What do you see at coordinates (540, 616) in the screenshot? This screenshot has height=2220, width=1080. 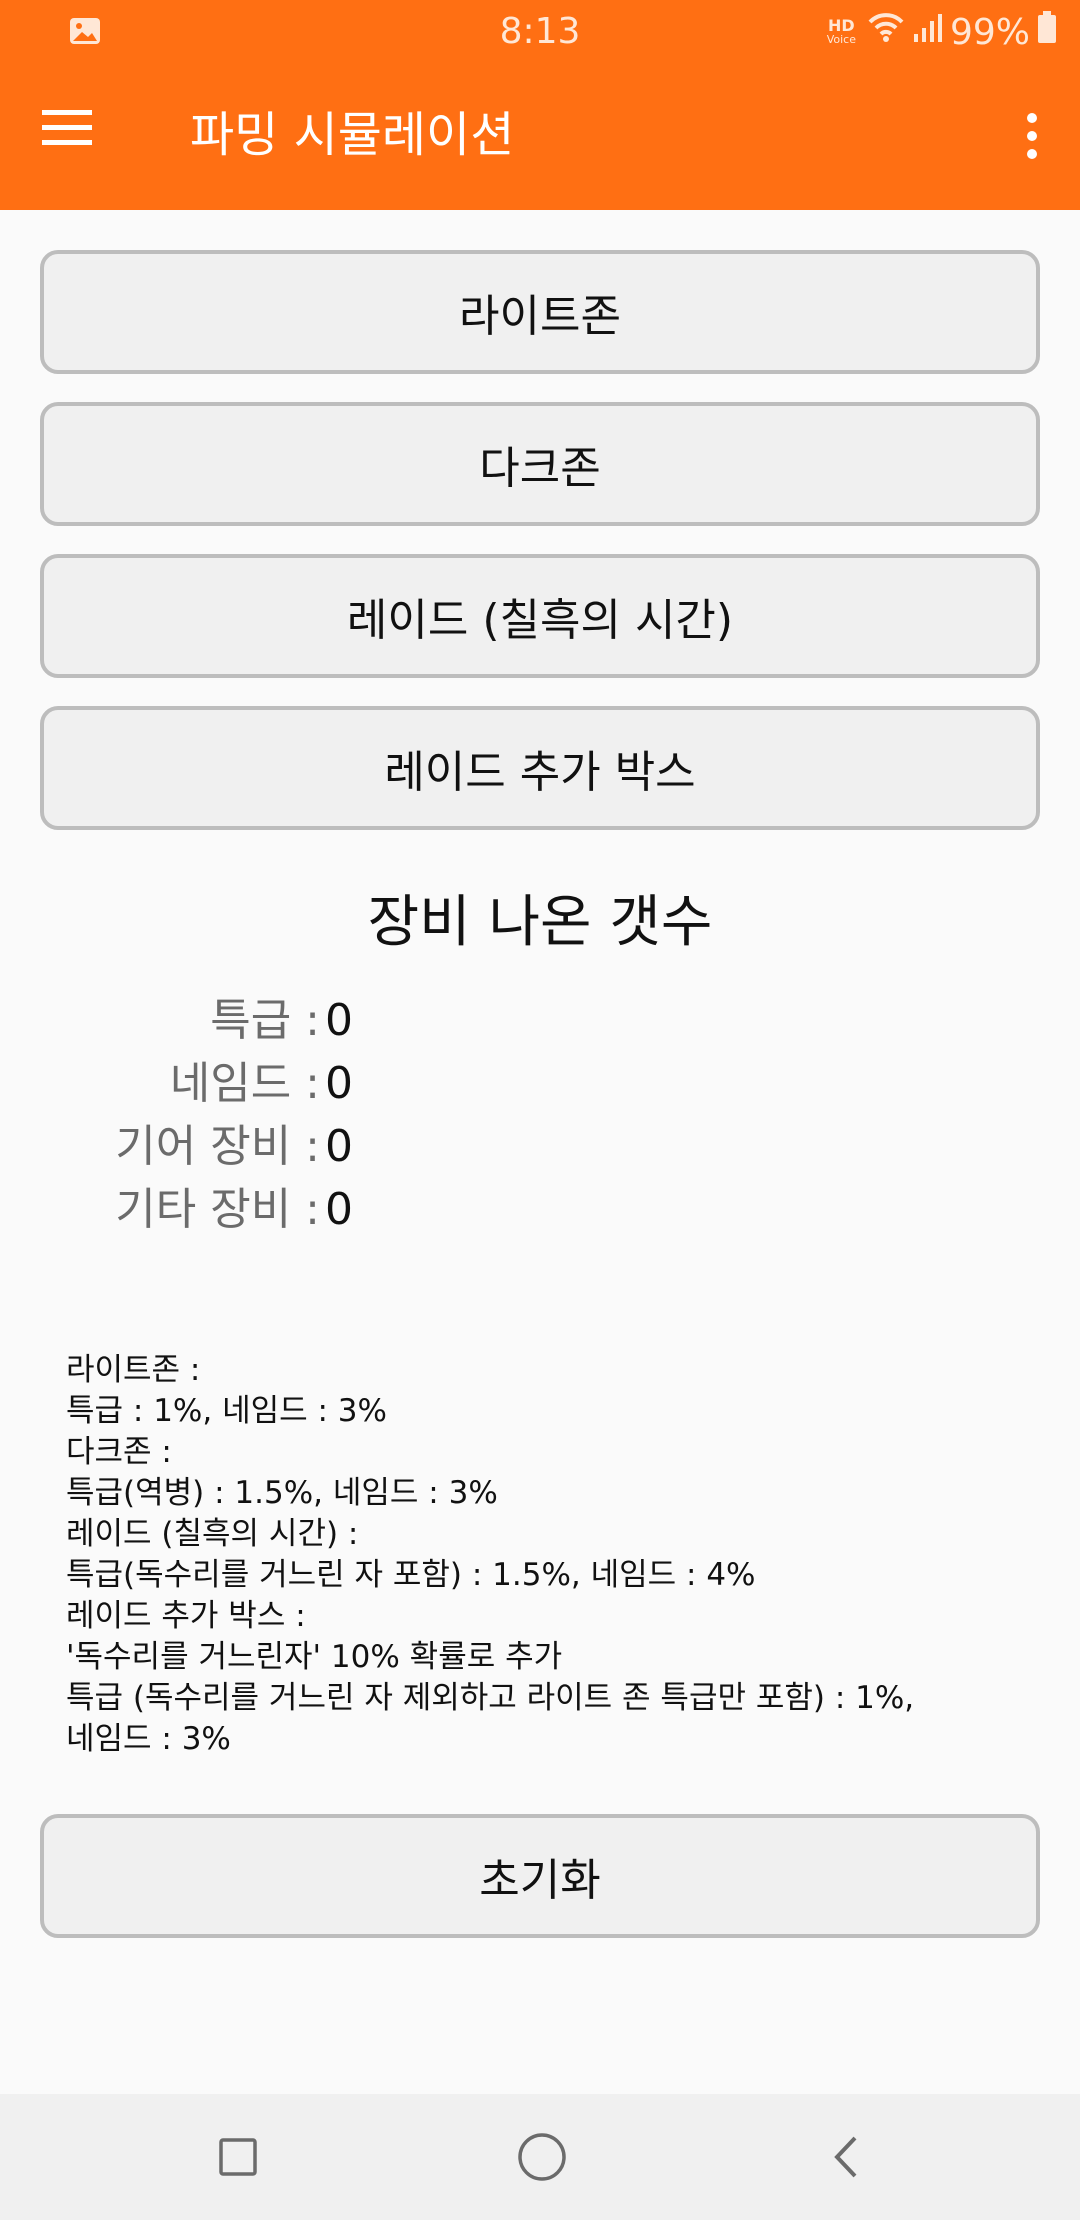 I see `raid-button: 레이드 (칠흑의 시간)` at bounding box center [540, 616].